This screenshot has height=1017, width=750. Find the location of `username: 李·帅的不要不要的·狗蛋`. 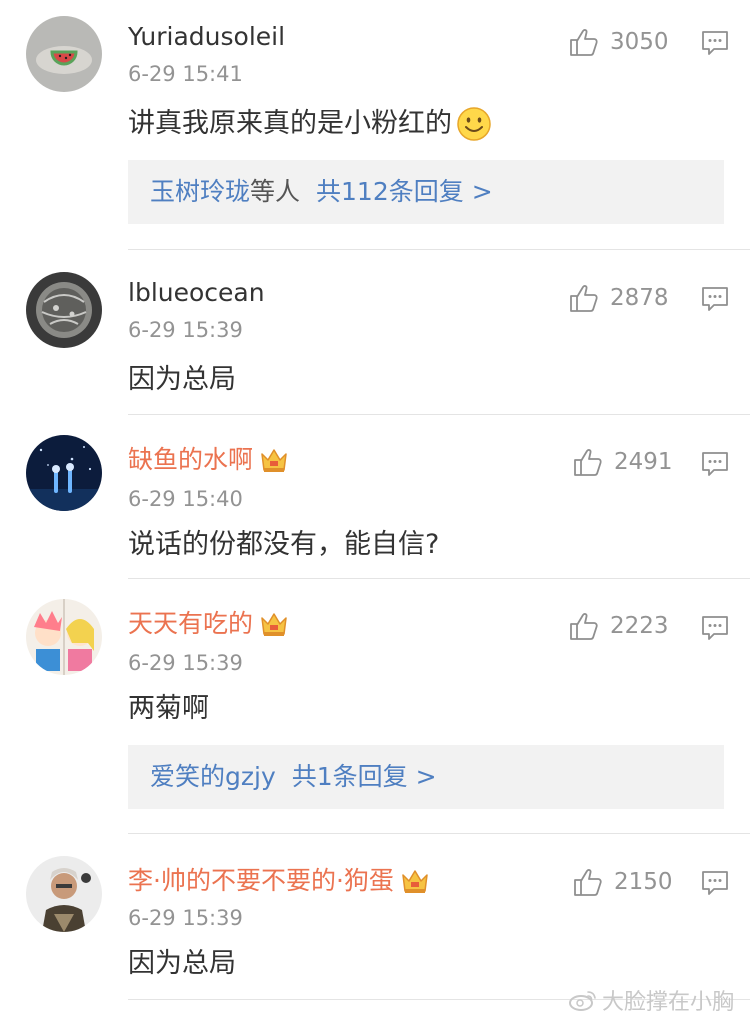

username: 李·帅的不要不要的·狗蛋 is located at coordinates (279, 881).